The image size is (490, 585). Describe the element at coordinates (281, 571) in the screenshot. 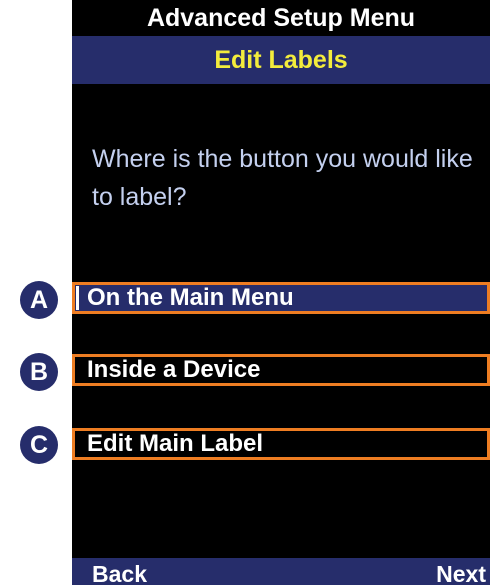

I see `softkey-bar: Back Next` at that location.